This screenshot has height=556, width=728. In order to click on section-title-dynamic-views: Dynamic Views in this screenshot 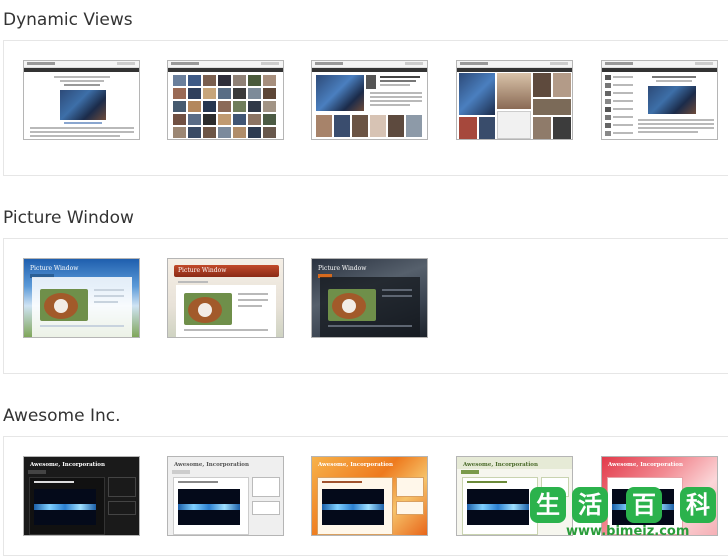, I will do `click(68, 20)`.